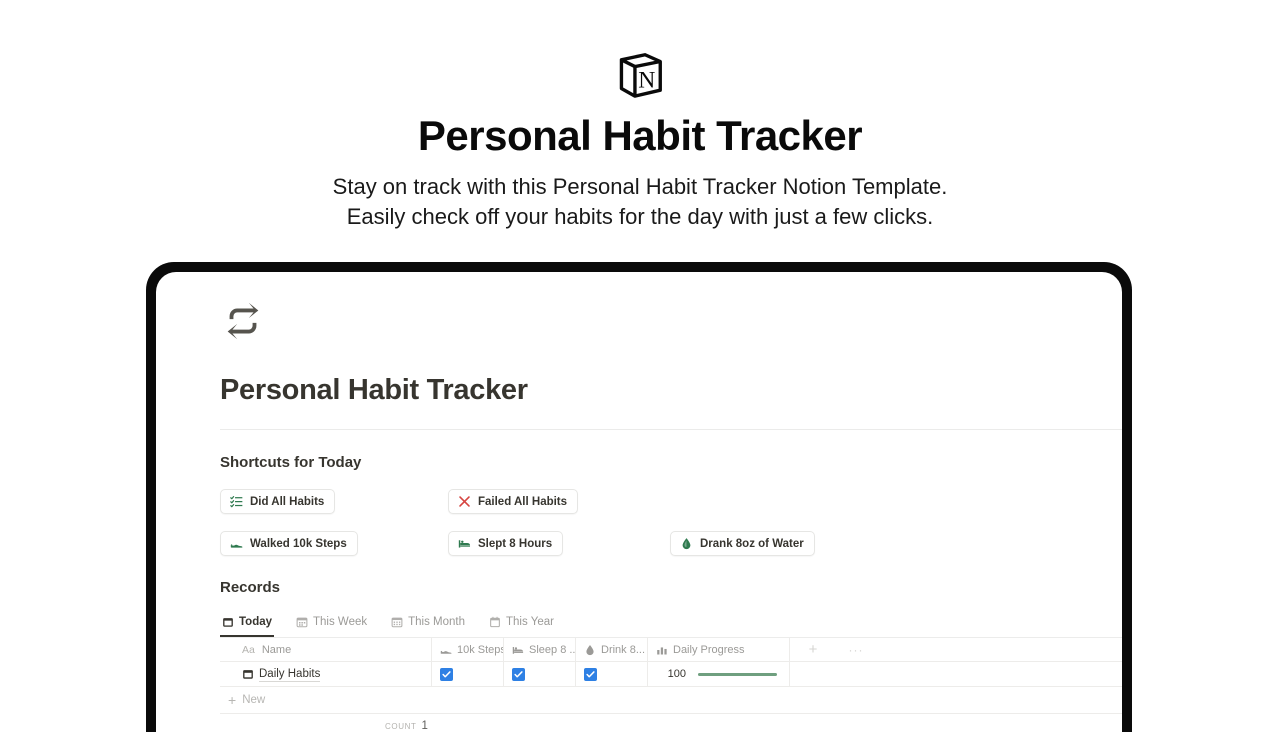  I want to click on tab-this-year: This Year, so click(521, 625).